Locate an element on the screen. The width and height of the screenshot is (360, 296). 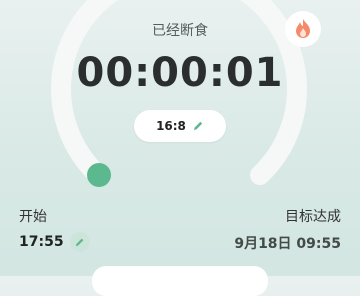
start-time-row: 17:55 is located at coordinates (54, 242).